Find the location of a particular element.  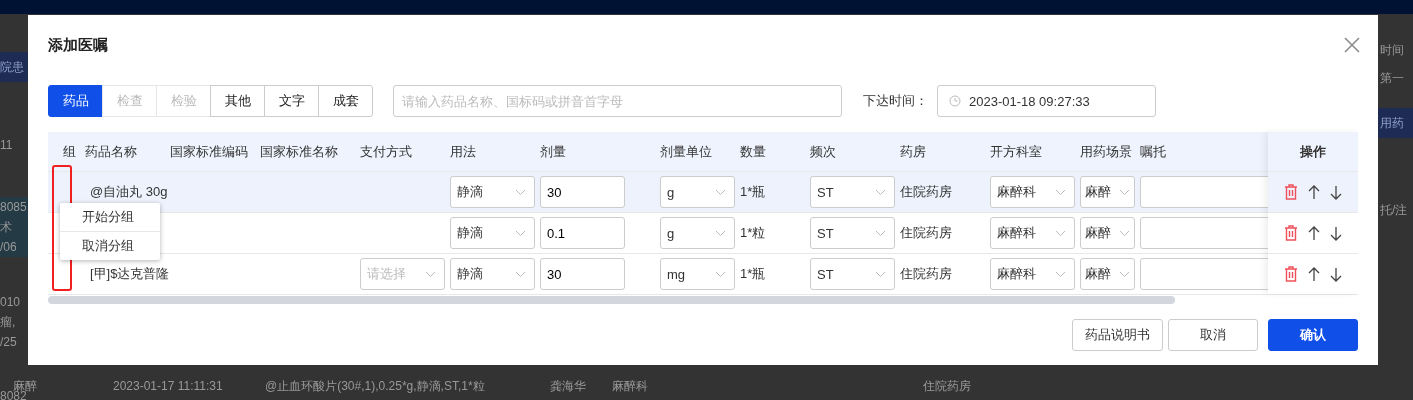

background-text: @止血环酸片(30#,1),0.25*g,静滴,ST,1*粒 is located at coordinates (375, 385).